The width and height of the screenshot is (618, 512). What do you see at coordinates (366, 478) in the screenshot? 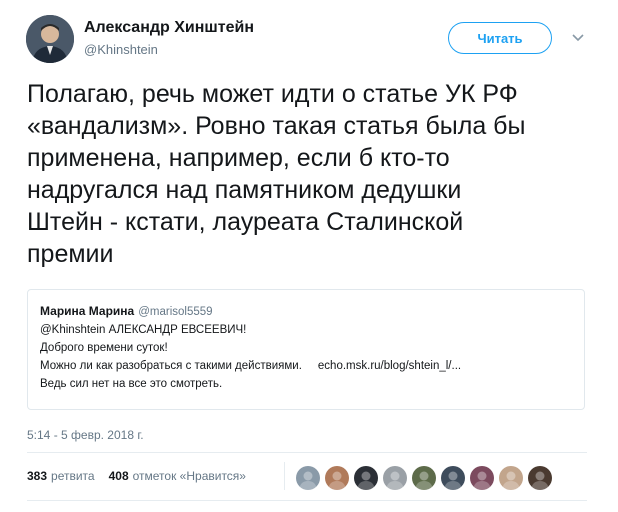
I see `avatar-3-icon` at bounding box center [366, 478].